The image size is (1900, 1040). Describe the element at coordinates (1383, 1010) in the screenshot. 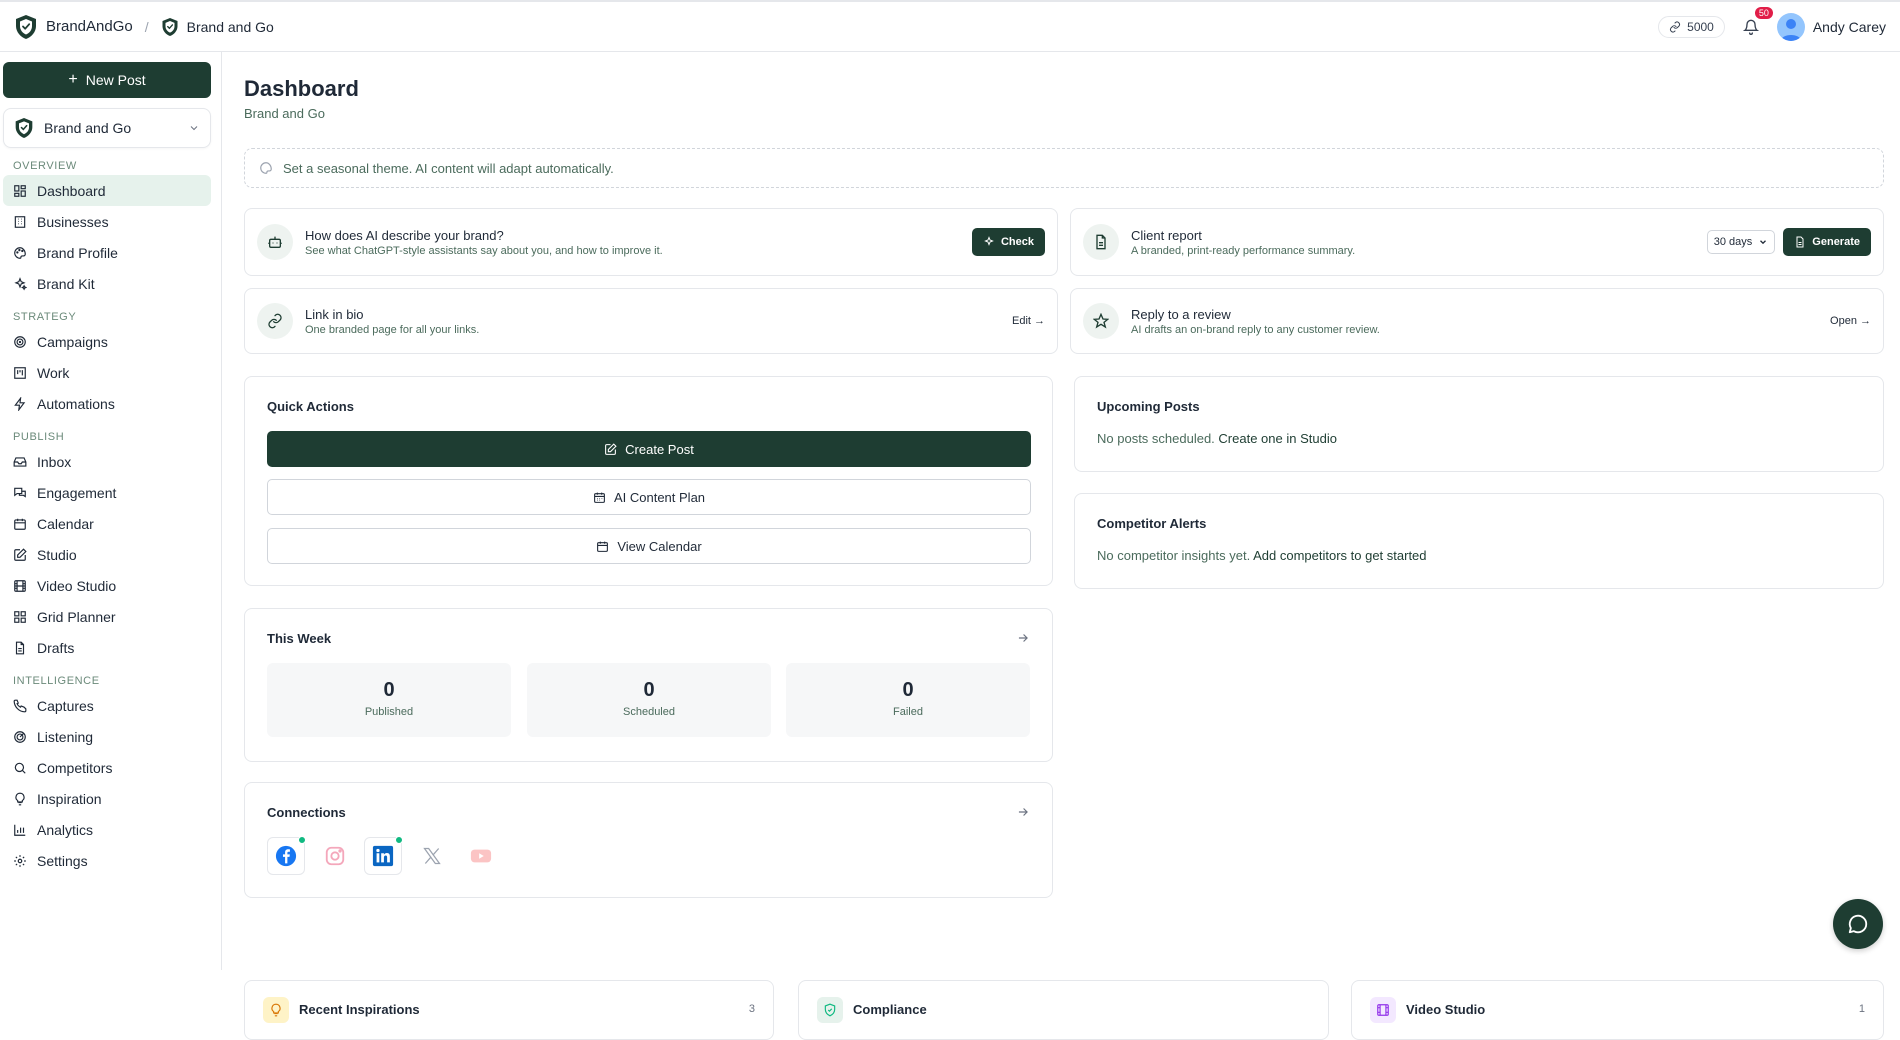

I see `film-icon` at that location.